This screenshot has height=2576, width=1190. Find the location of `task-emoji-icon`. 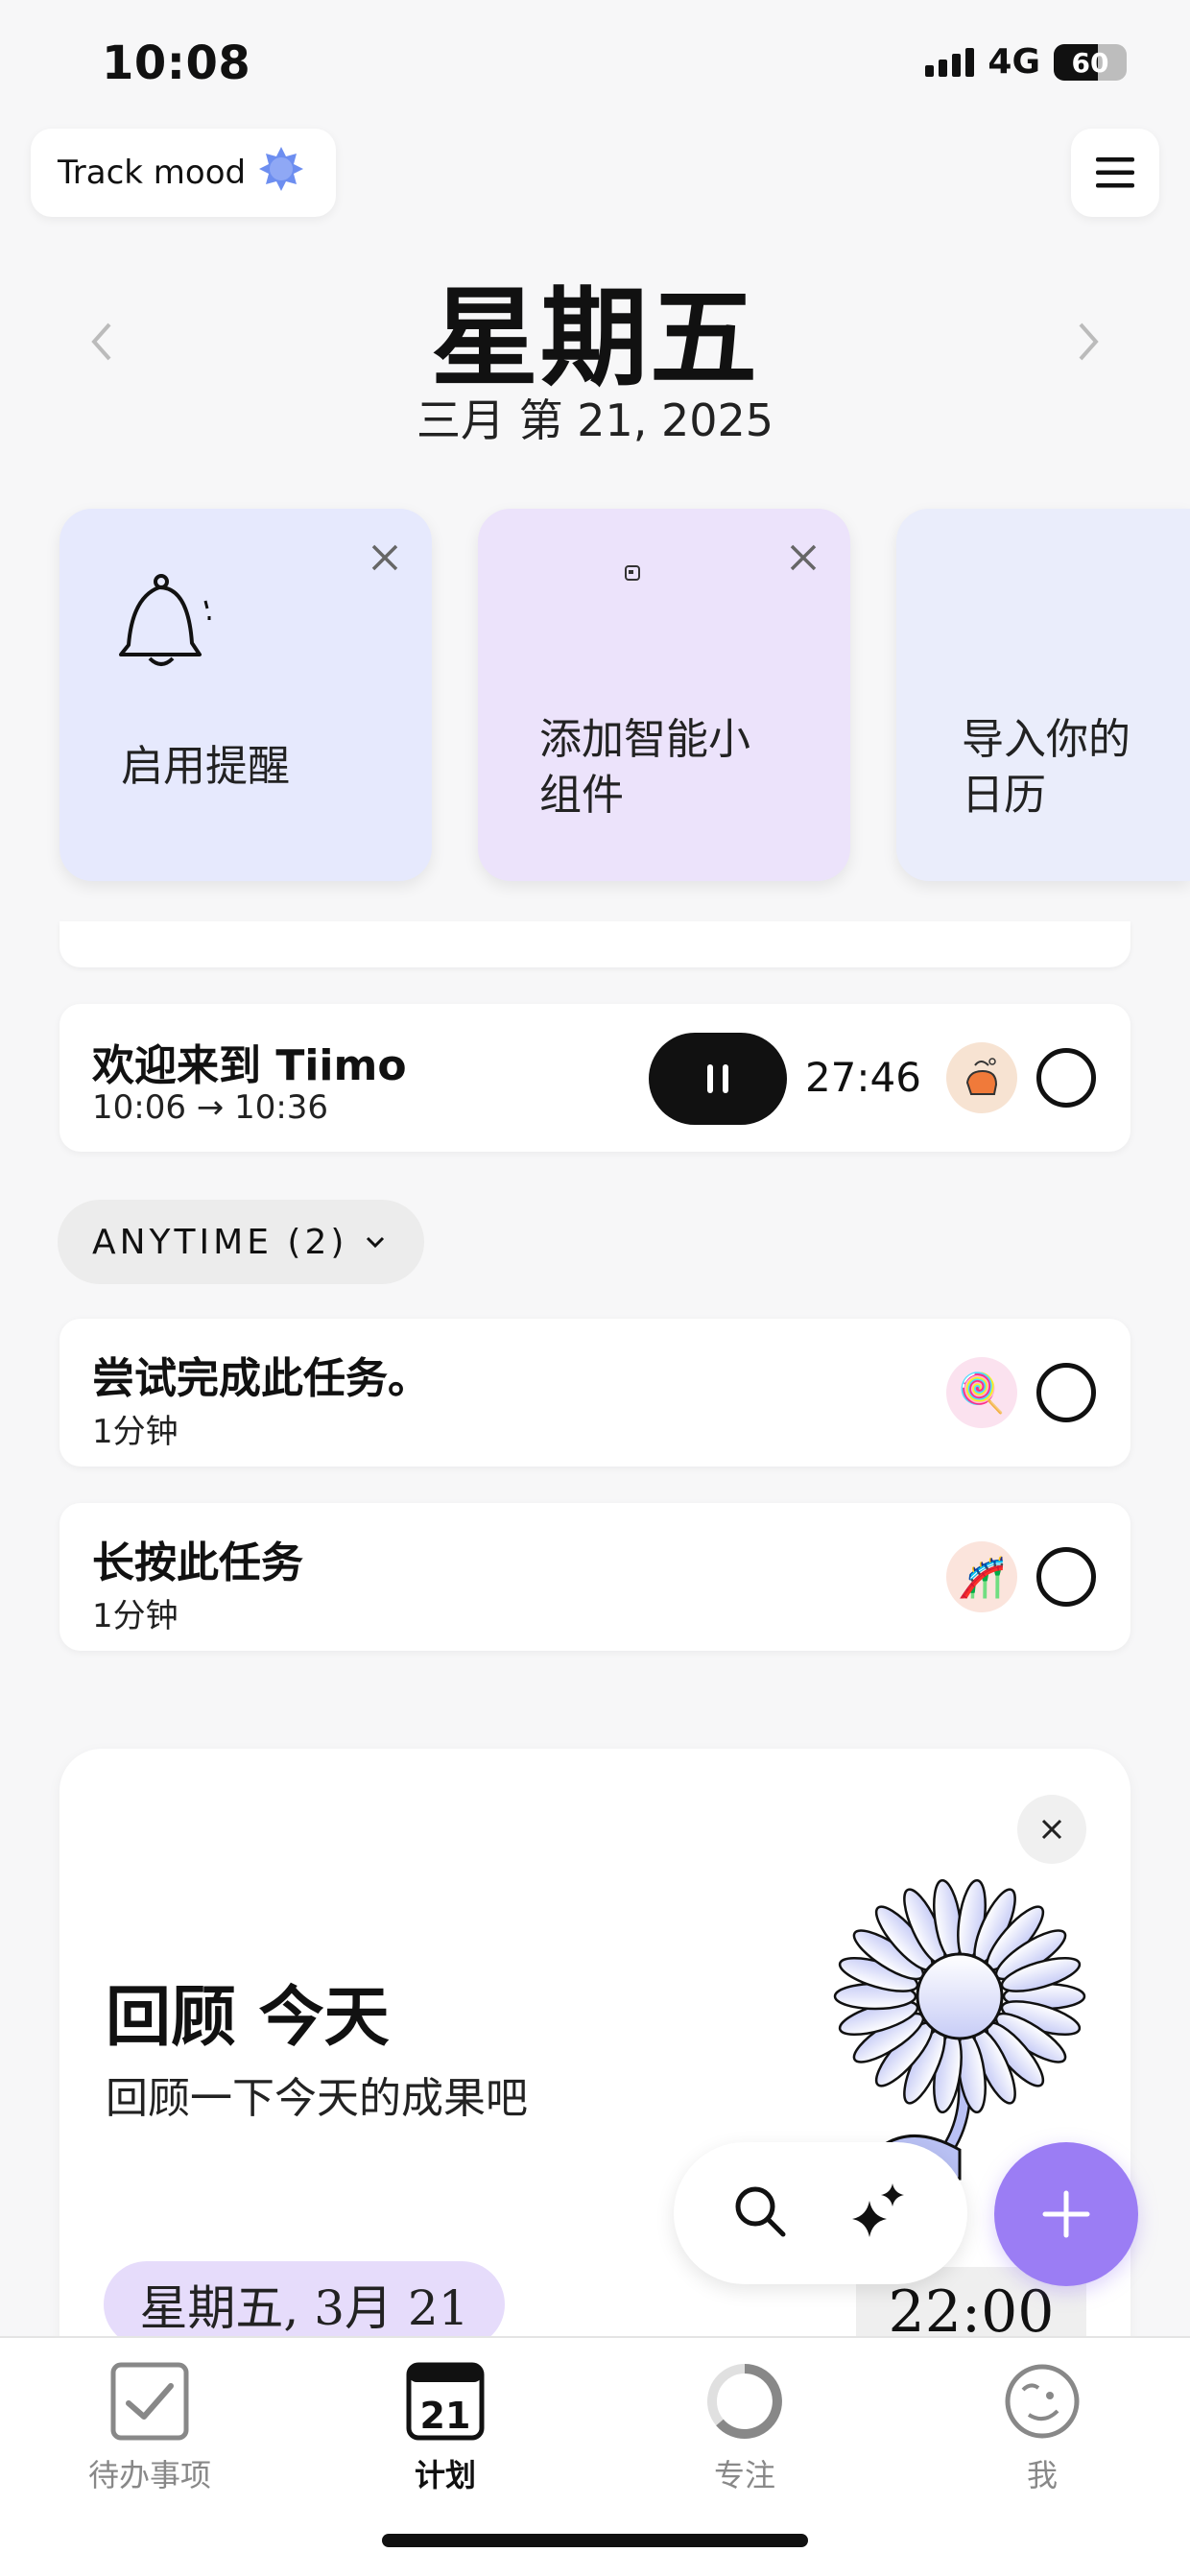

task-emoji-icon is located at coordinates (982, 1077).